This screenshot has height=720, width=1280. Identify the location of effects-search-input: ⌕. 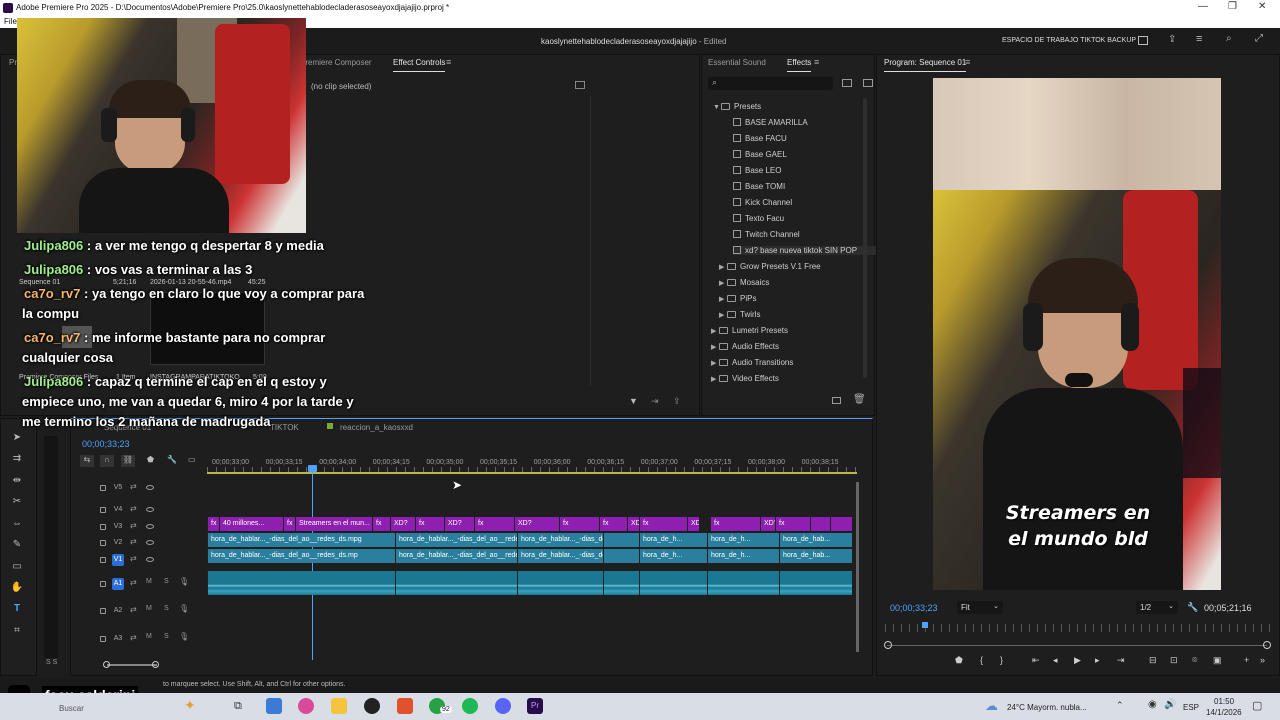
(770, 83).